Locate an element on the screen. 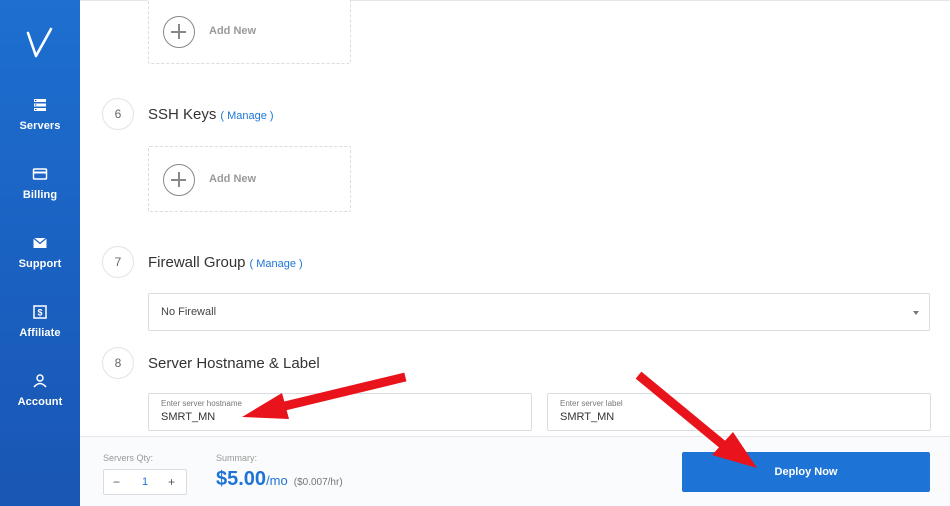 The height and width of the screenshot is (506, 950). step-number: 8 is located at coordinates (118, 363).